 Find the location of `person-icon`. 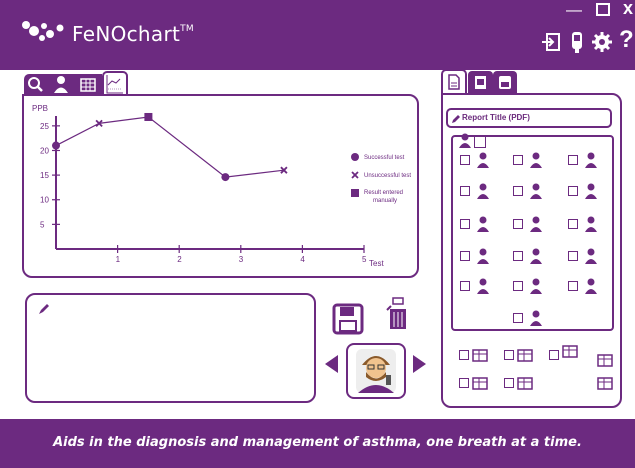

person-icon is located at coordinates (61, 84).